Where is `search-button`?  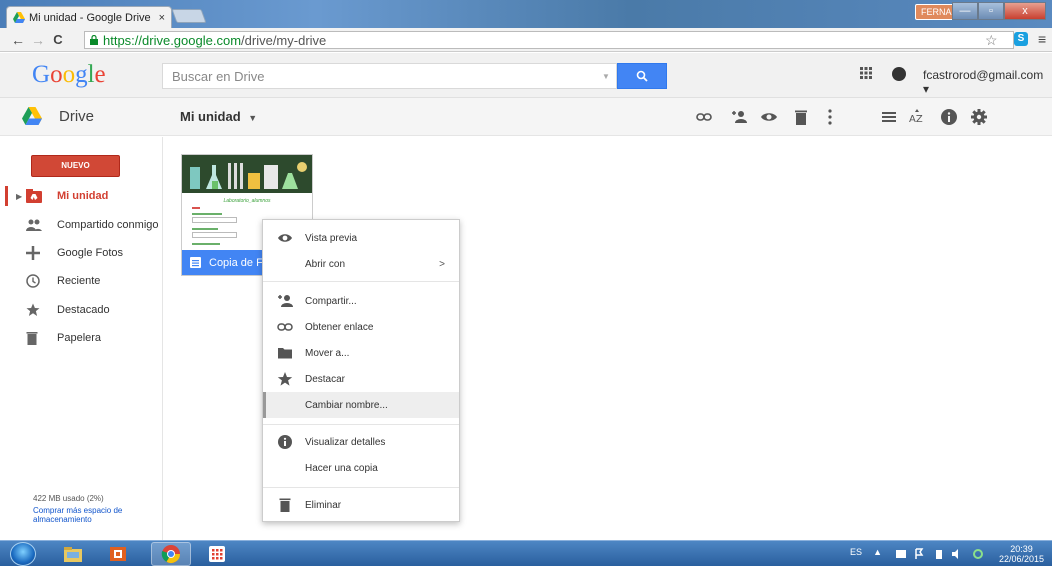
search-button is located at coordinates (642, 76).